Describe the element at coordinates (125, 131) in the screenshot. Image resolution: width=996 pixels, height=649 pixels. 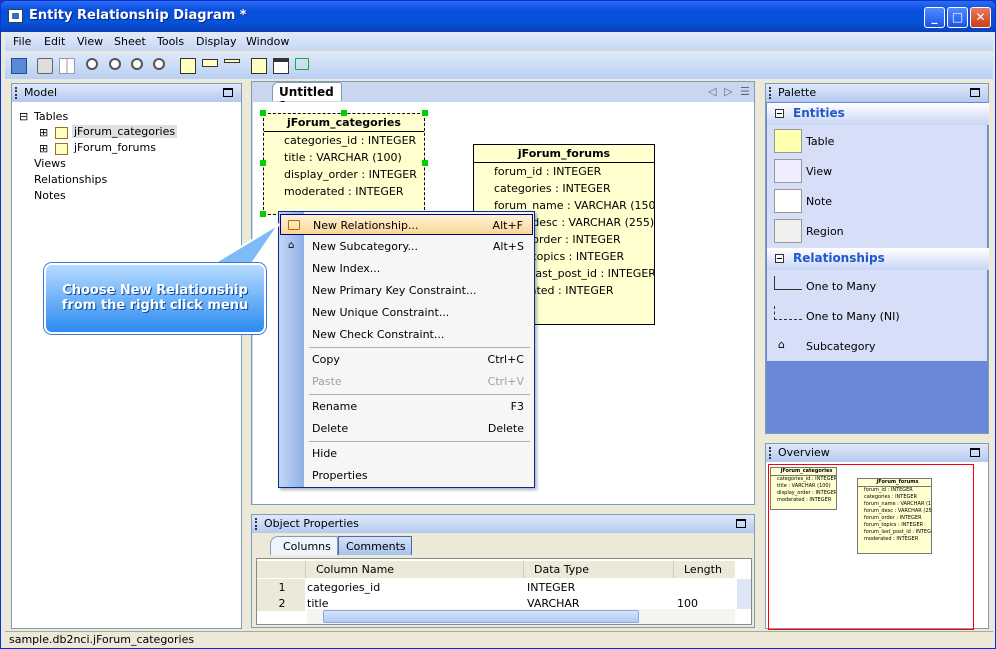
I see `tree-node-table: jForum_categories` at that location.